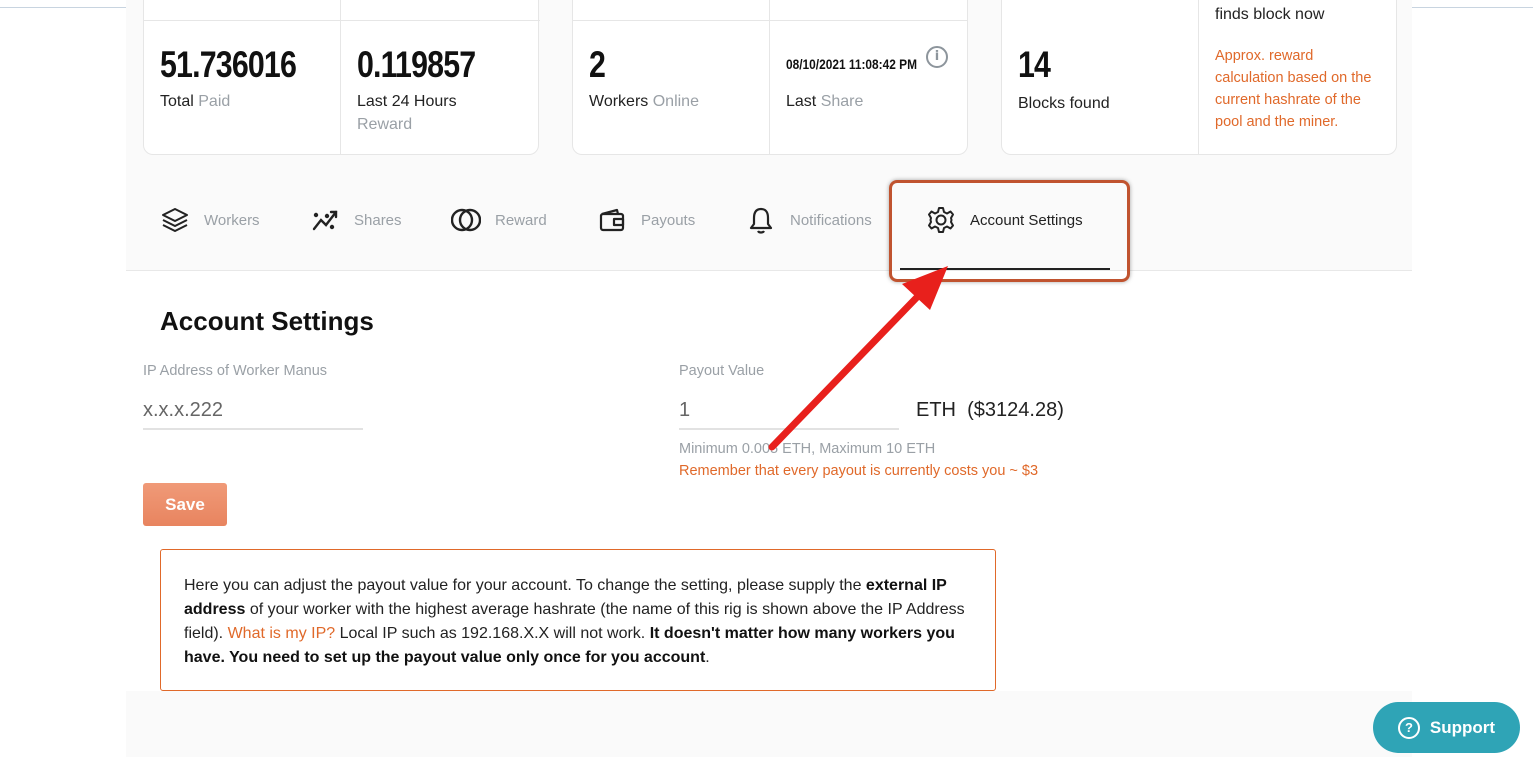 The width and height of the screenshot is (1533, 757). I want to click on last-share-label-muted: Share, so click(842, 101).